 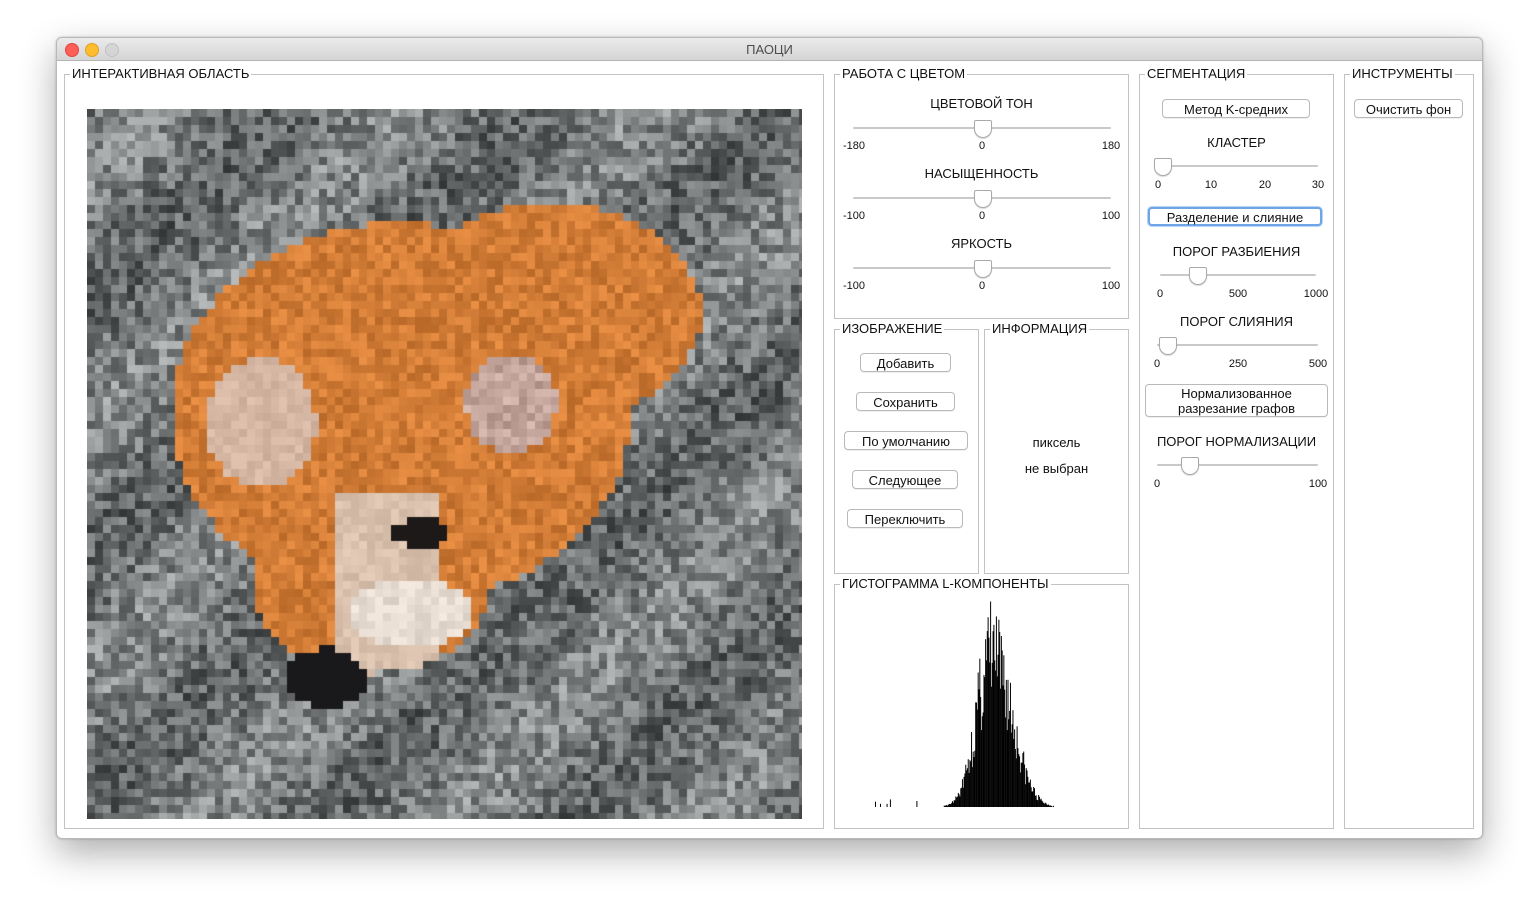 What do you see at coordinates (1239, 166) in the screenshot?
I see `cluster-slider-track` at bounding box center [1239, 166].